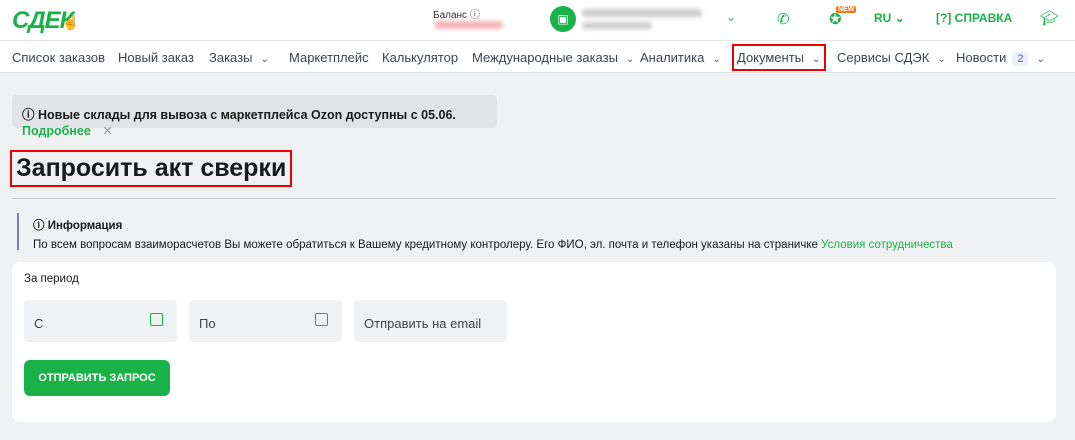 This screenshot has width=1075, height=440. I want to click on nav-new-order: Новый заказ, so click(156, 57).